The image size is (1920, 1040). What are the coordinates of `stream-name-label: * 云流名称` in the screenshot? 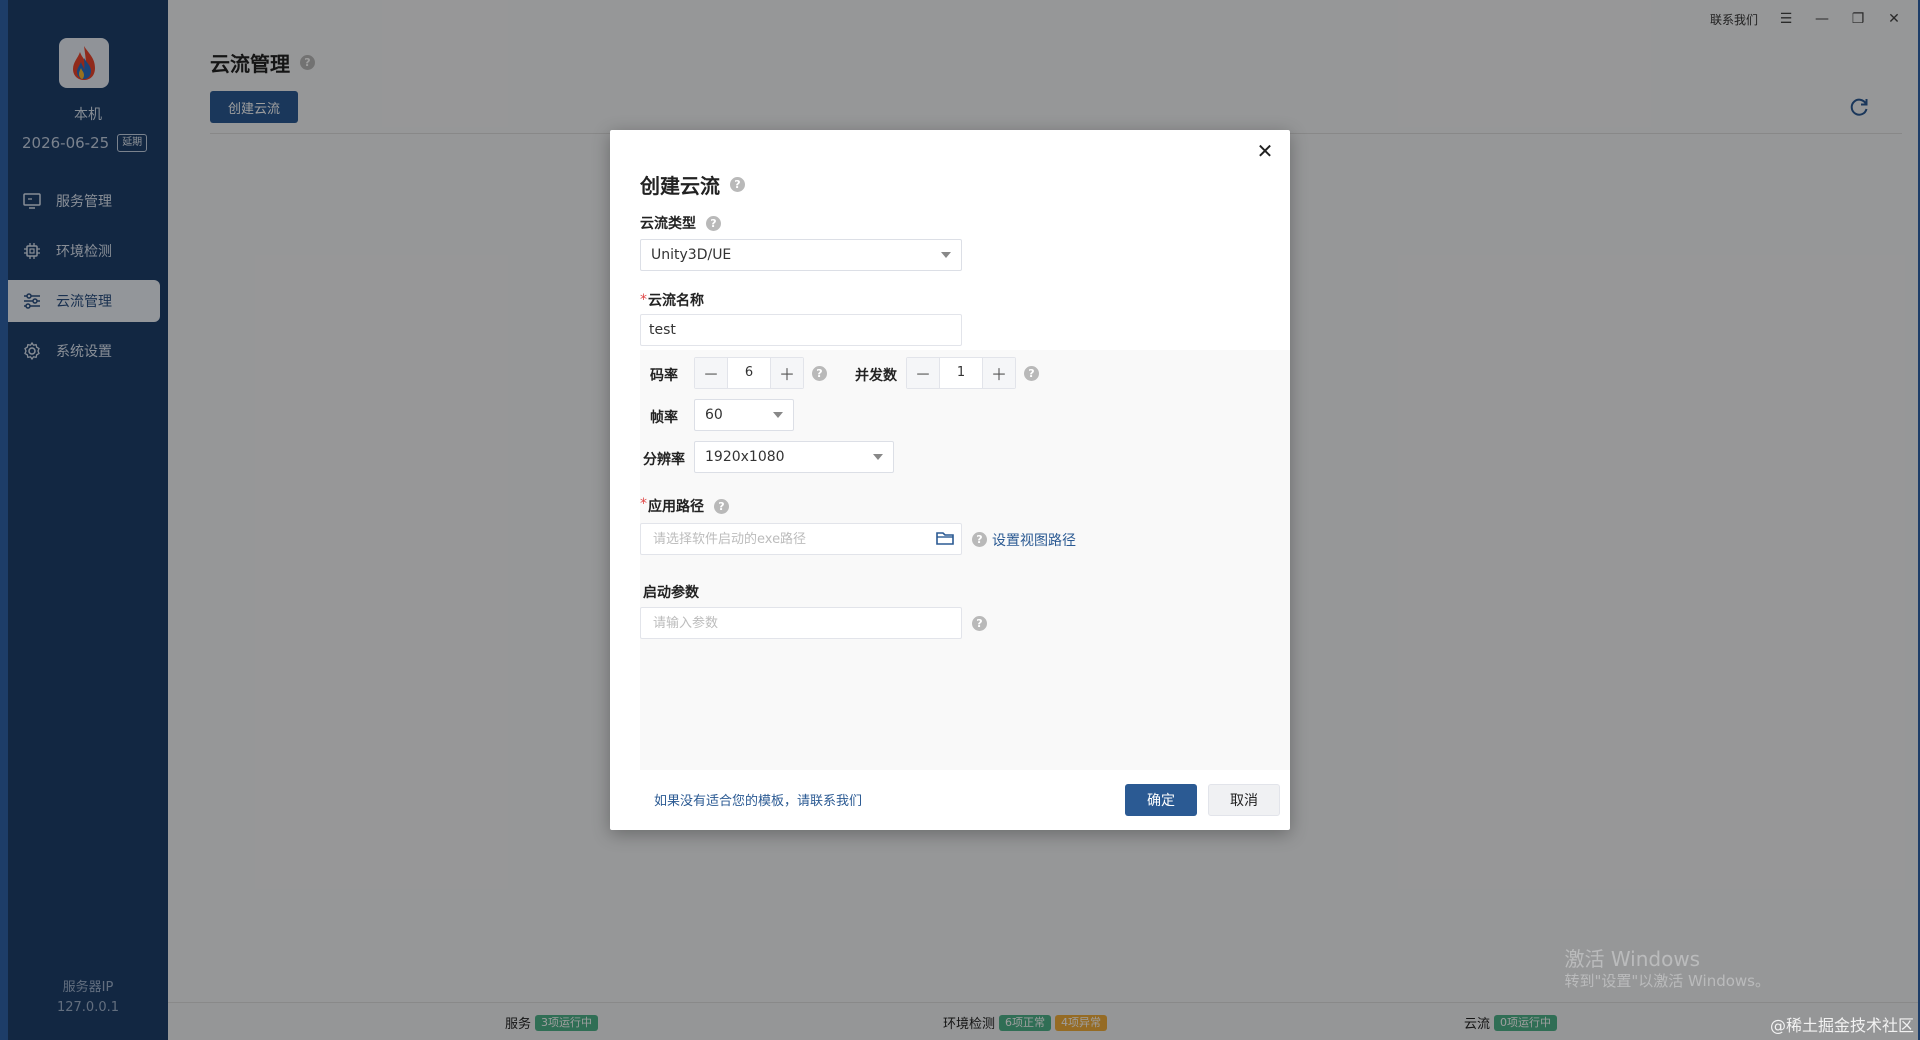 It's located at (672, 300).